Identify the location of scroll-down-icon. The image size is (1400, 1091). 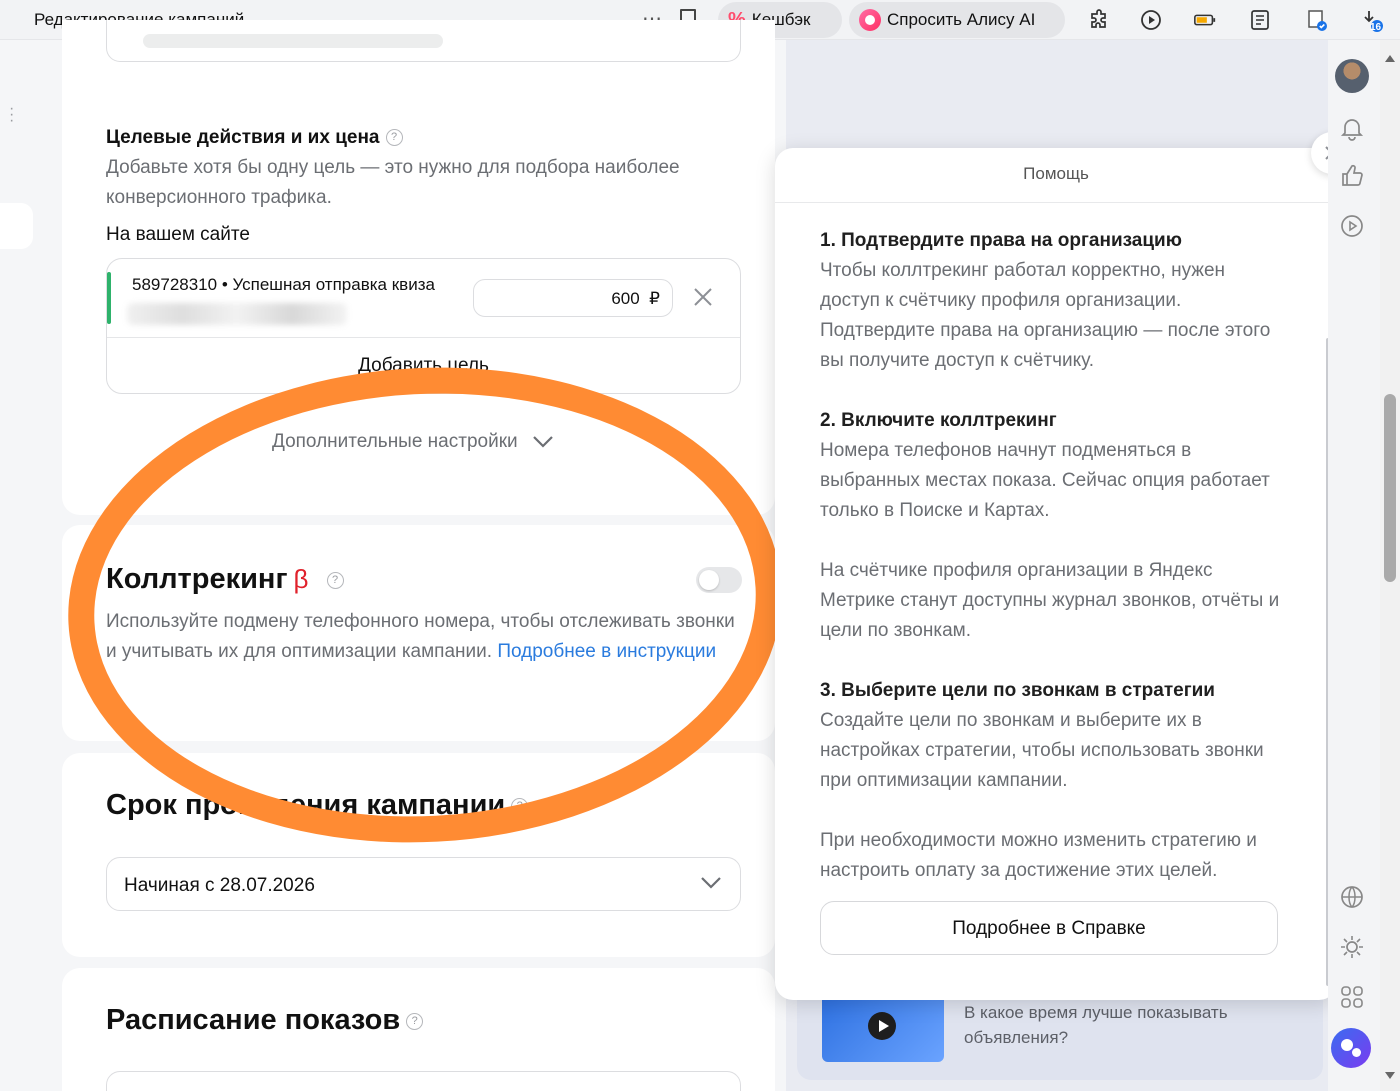
(1390, 1076).